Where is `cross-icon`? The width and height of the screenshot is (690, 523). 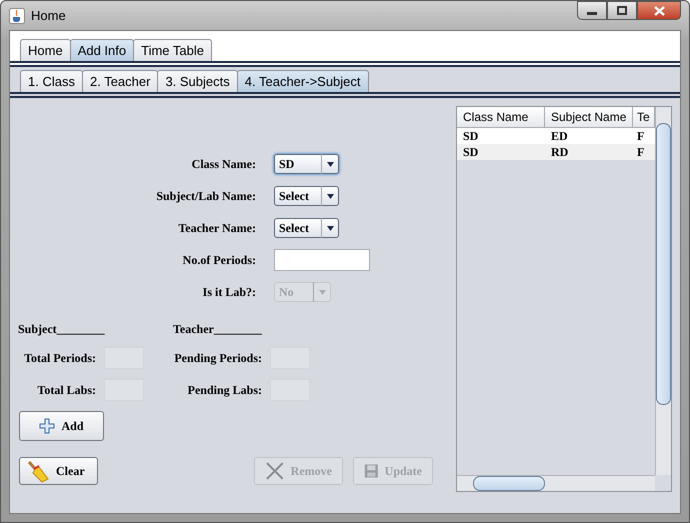
cross-icon is located at coordinates (275, 471).